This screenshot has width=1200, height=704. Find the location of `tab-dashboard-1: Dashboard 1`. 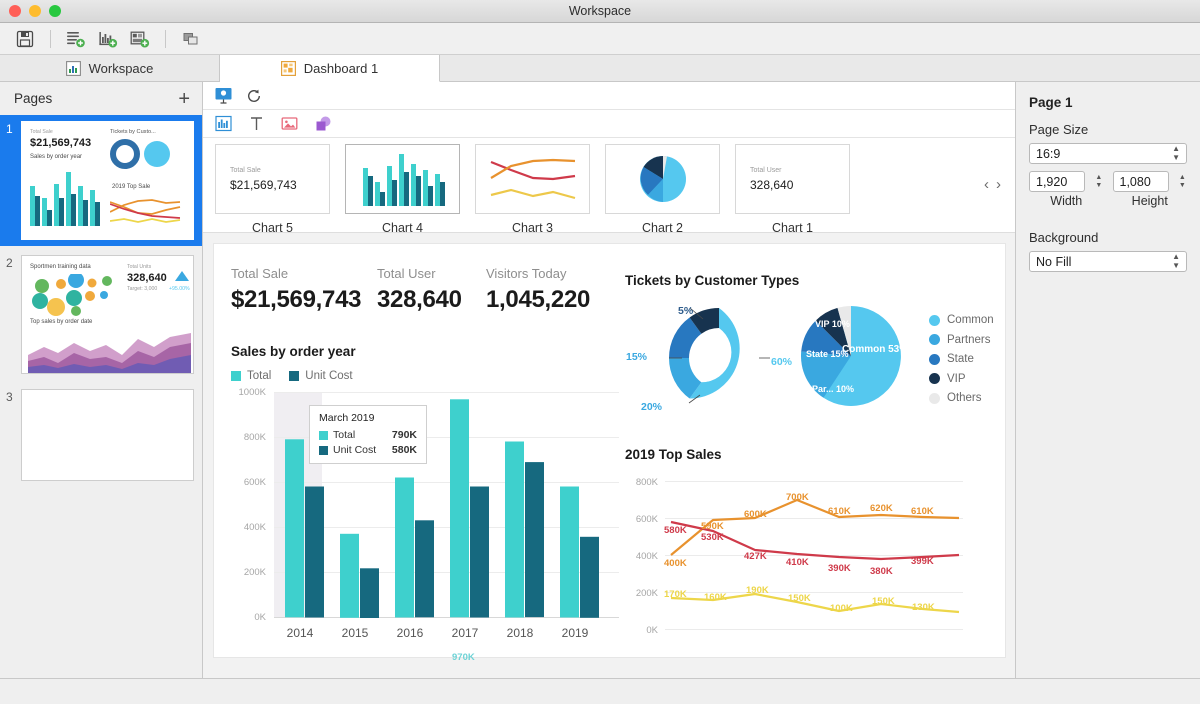

tab-dashboard-1: Dashboard 1 is located at coordinates (330, 68).